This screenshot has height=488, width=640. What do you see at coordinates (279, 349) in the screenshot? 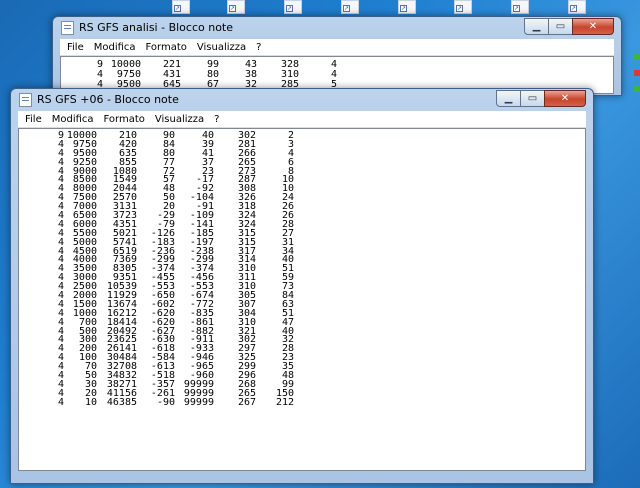
I see `text-line: 4 200 26141 -618 -933 297 28` at bounding box center [279, 349].